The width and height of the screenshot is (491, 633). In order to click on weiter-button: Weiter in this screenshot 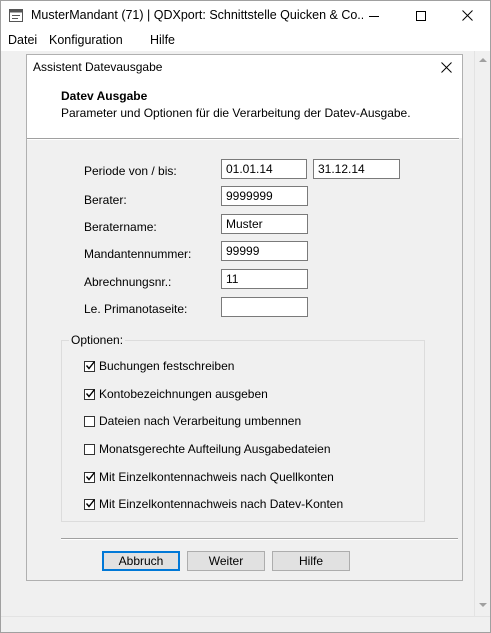, I will do `click(226, 561)`.